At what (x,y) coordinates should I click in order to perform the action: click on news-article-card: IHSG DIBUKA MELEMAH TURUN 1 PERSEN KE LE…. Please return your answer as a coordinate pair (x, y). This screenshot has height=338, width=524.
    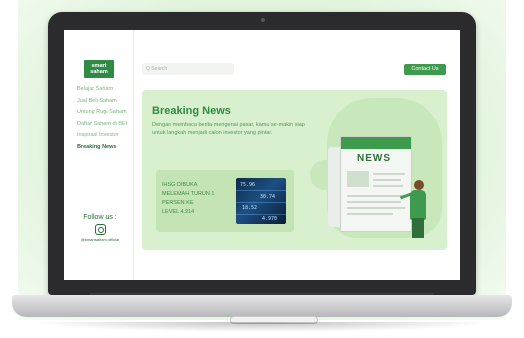
    Looking at the image, I should click on (225, 201).